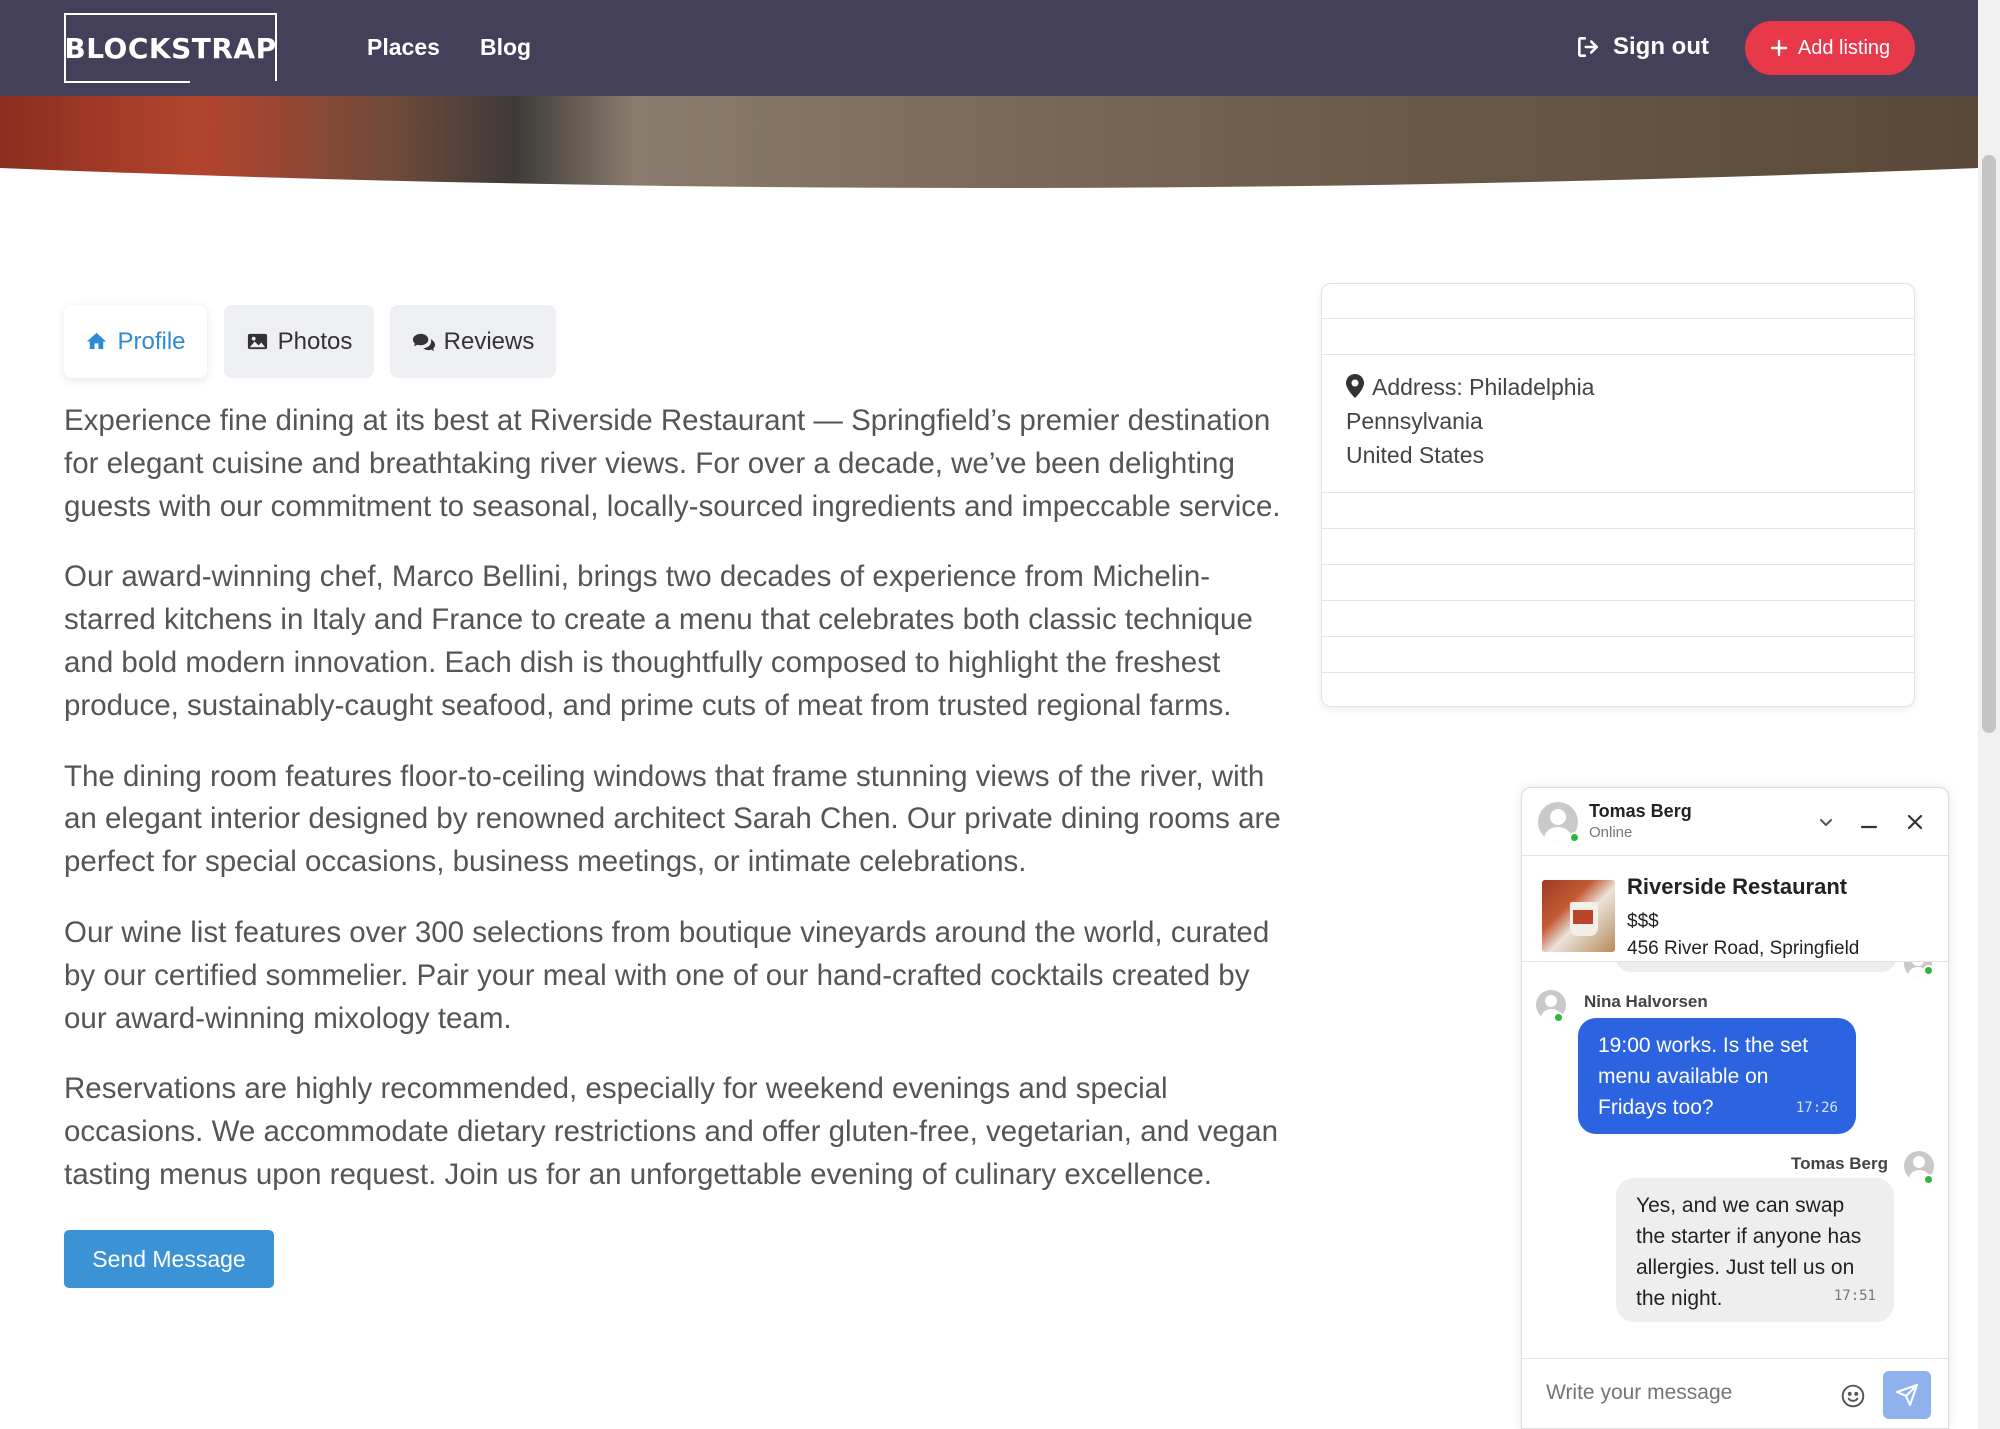 This screenshot has height=1429, width=2000. I want to click on address-line-2: Pennsylvania, so click(1414, 421).